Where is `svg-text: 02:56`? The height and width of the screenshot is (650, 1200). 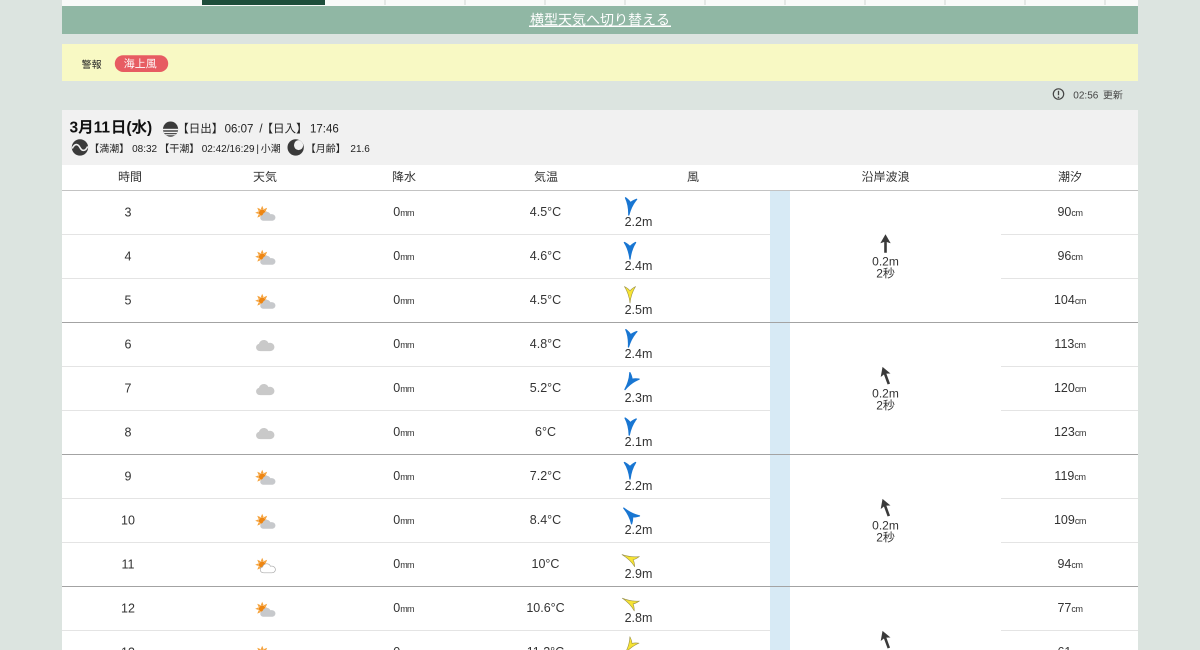 svg-text: 02:56 is located at coordinates (1085, 96).